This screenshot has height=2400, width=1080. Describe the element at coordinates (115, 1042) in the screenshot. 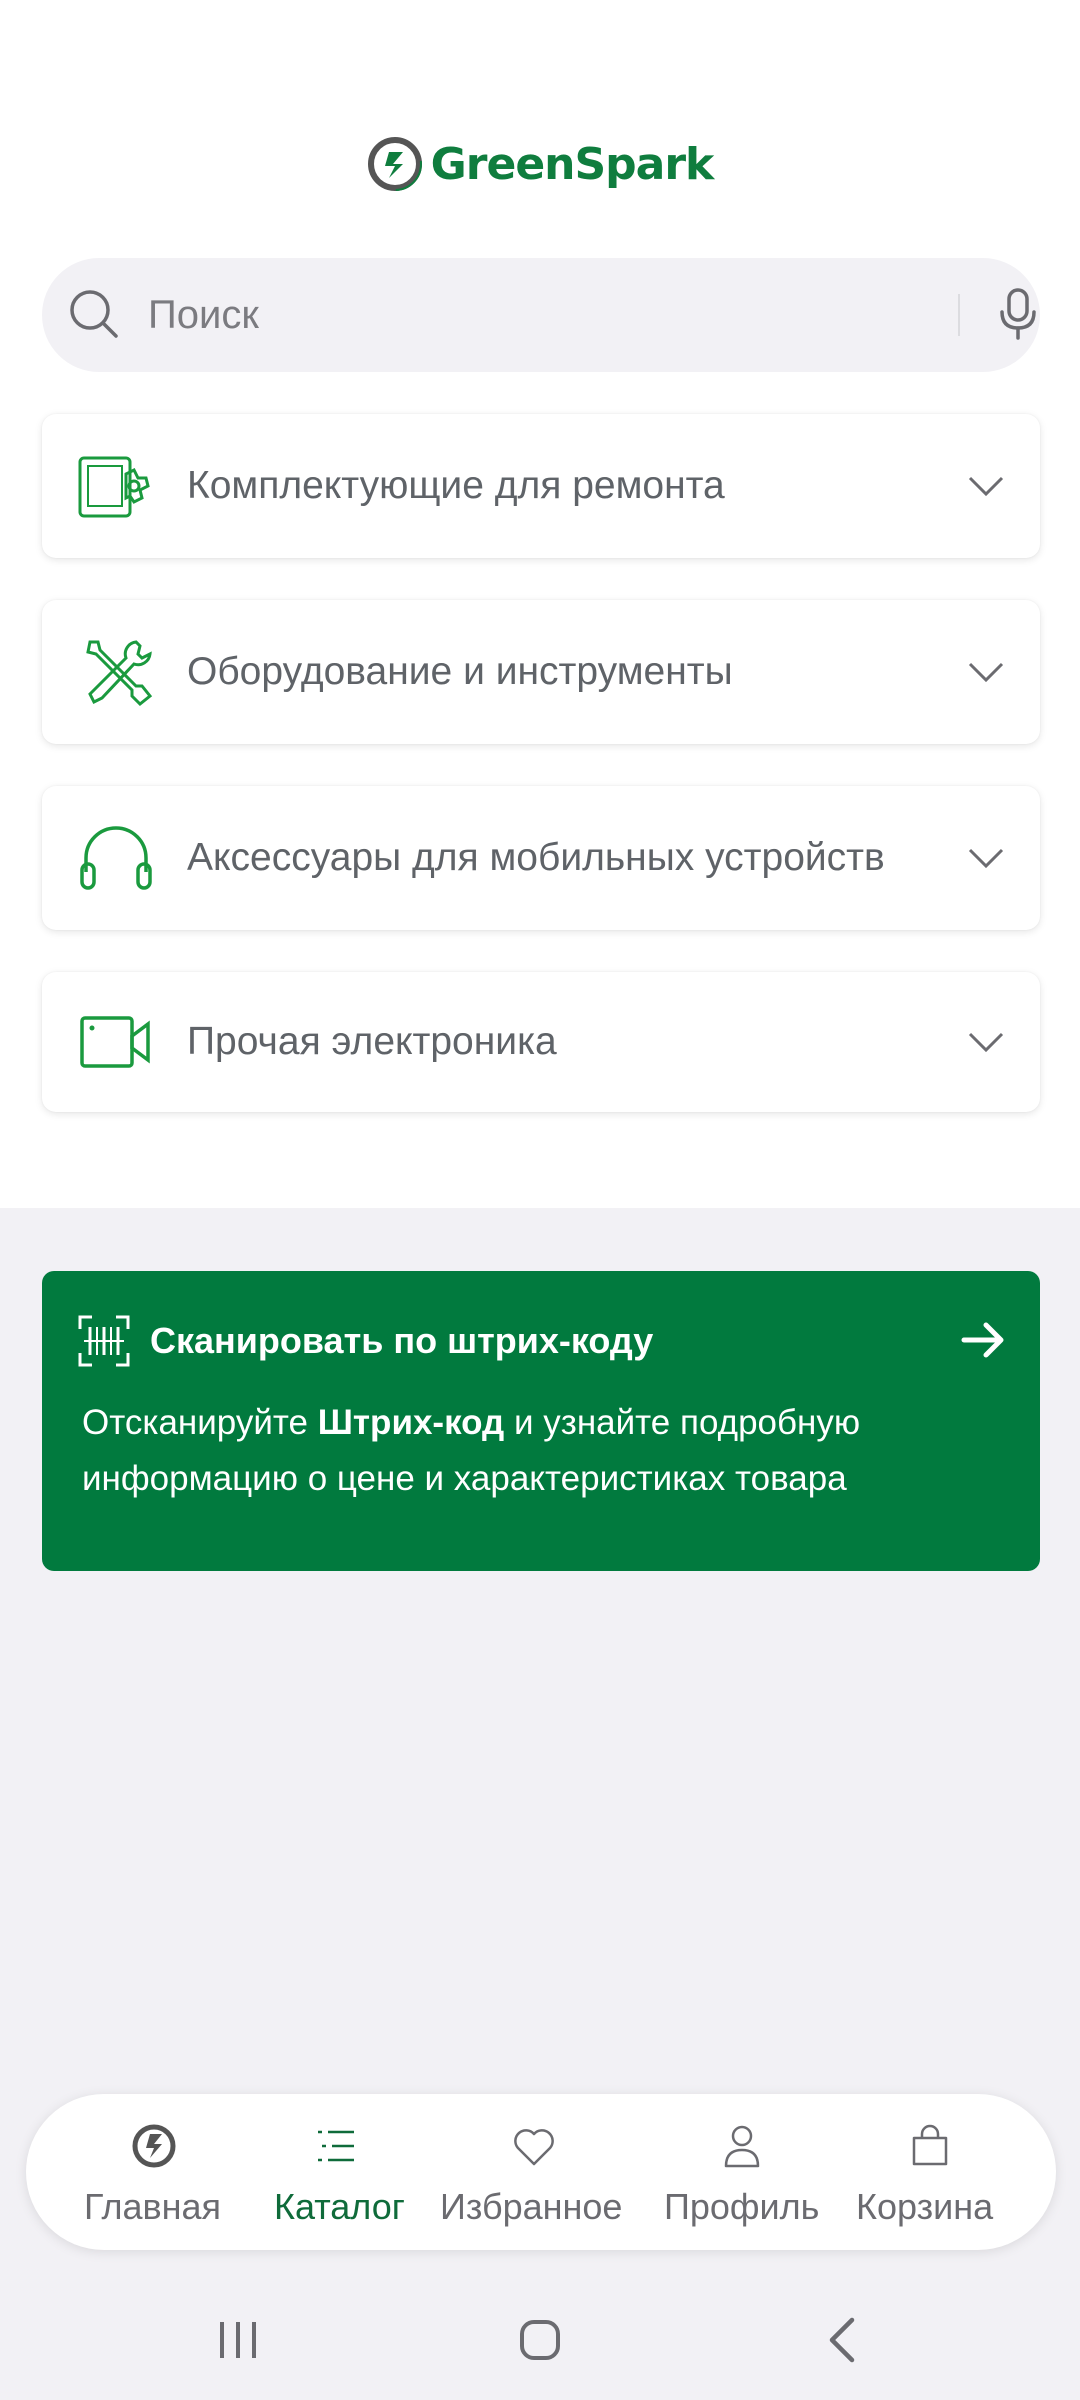

I see `video-camera-icon` at that location.